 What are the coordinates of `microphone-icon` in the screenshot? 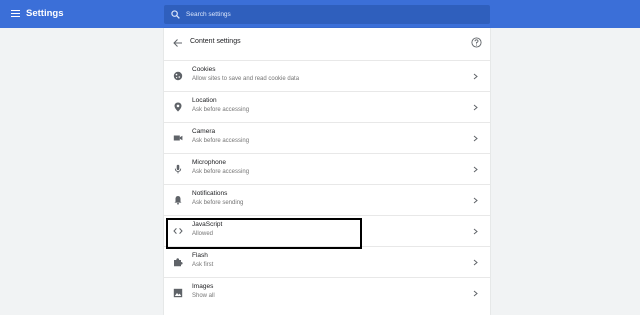 It's located at (178, 169).